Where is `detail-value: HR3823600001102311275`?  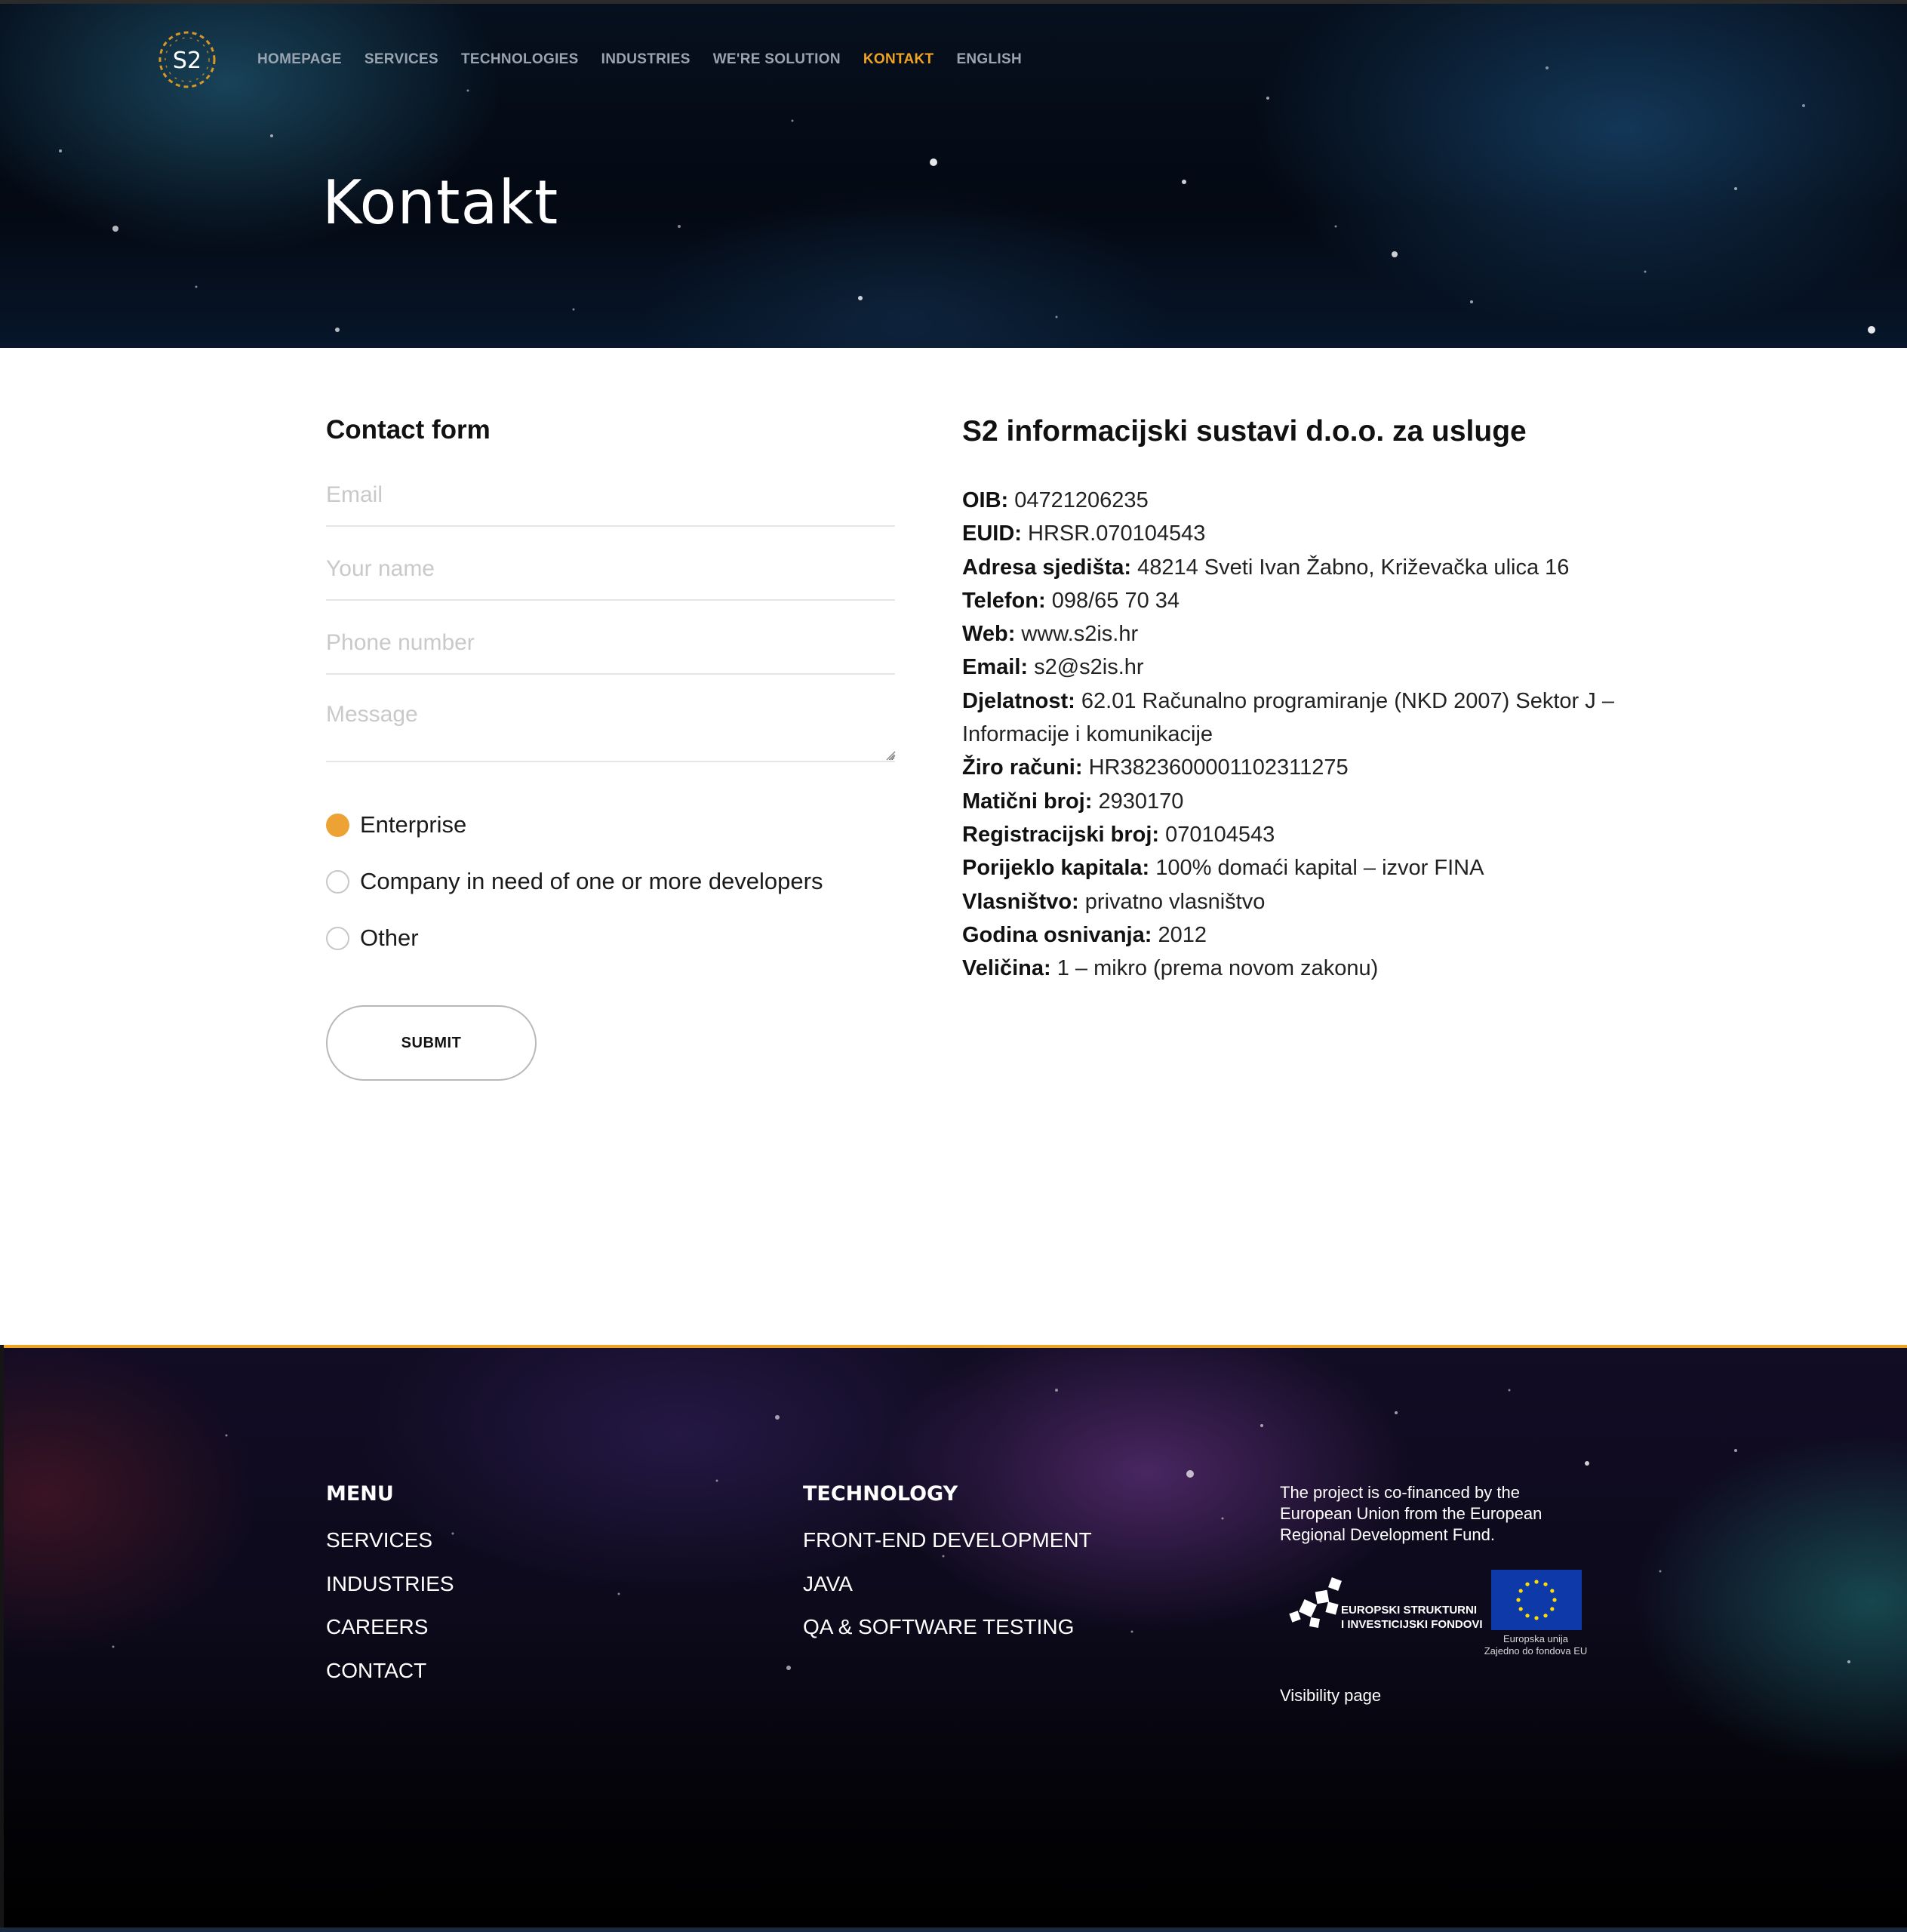
detail-value: HR3823600001102311275 is located at coordinates (1218, 767).